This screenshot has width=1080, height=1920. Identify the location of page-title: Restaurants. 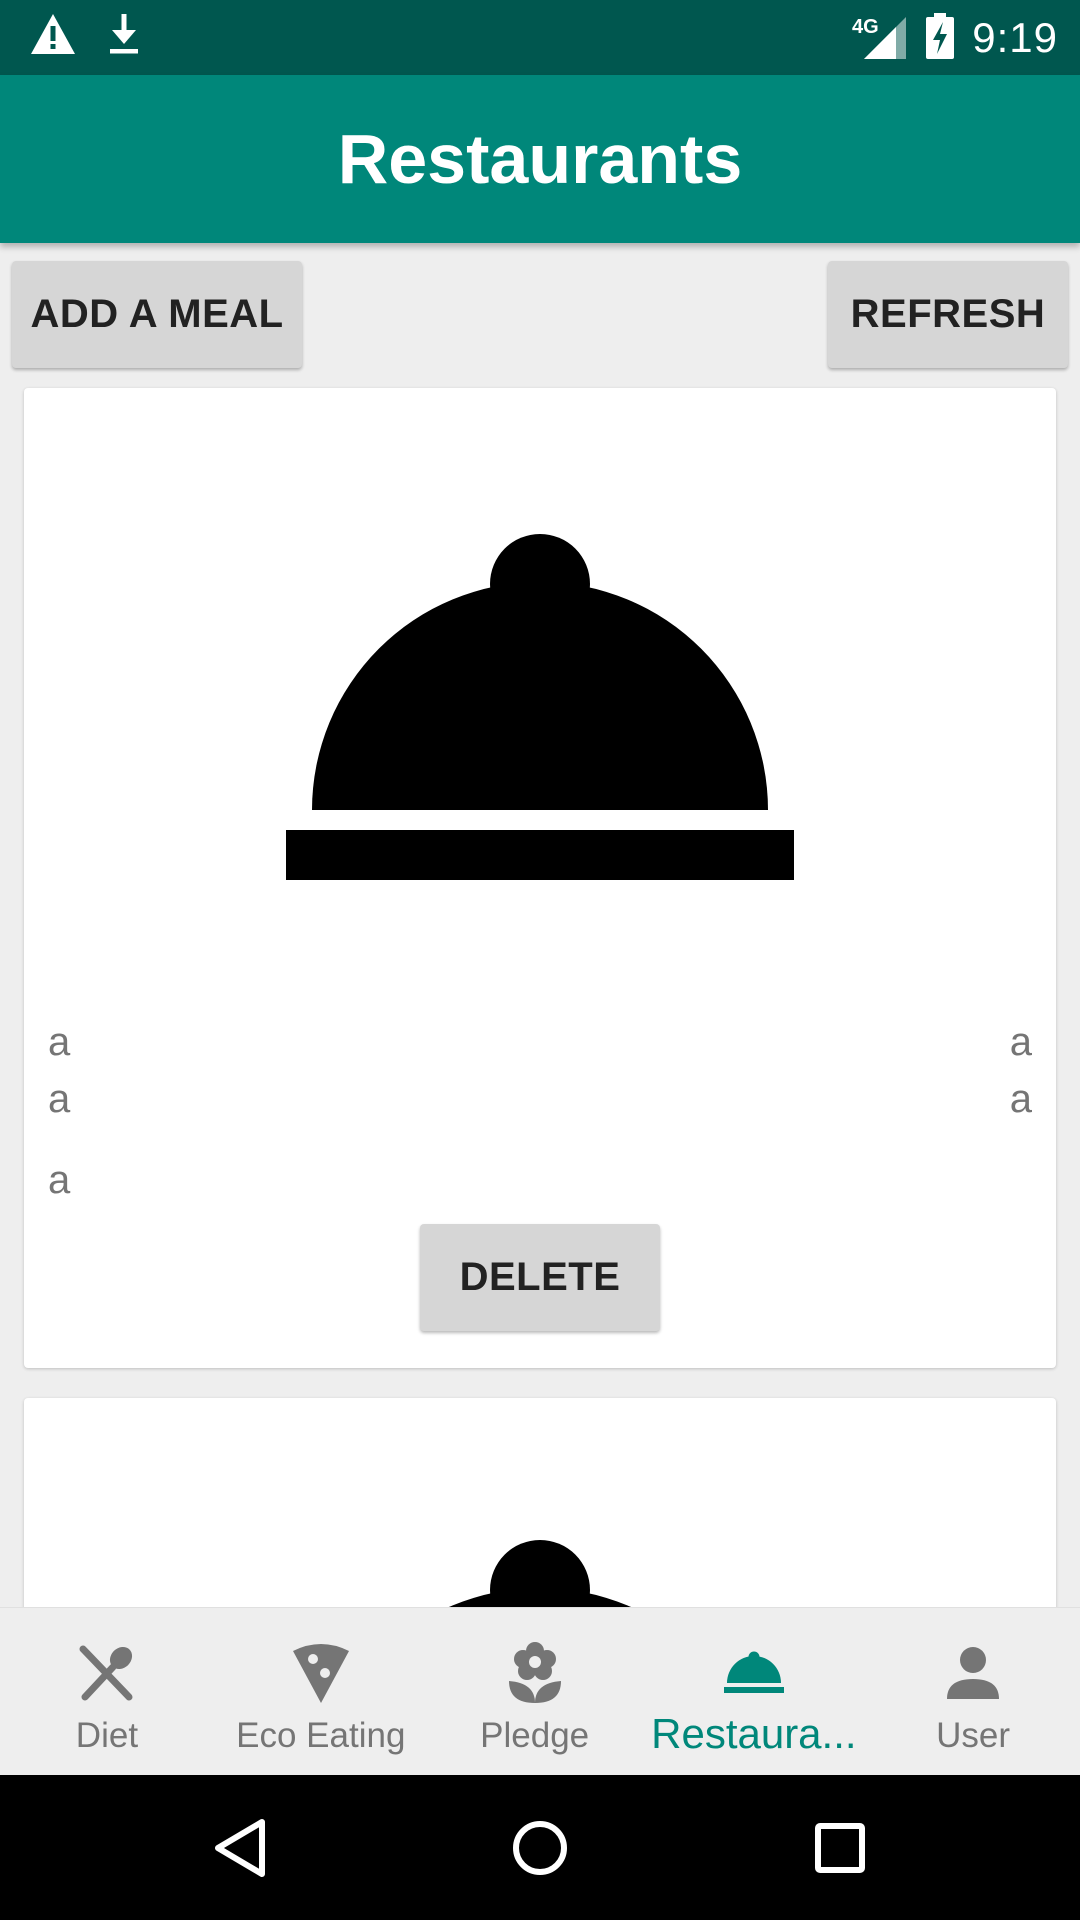
(540, 159).